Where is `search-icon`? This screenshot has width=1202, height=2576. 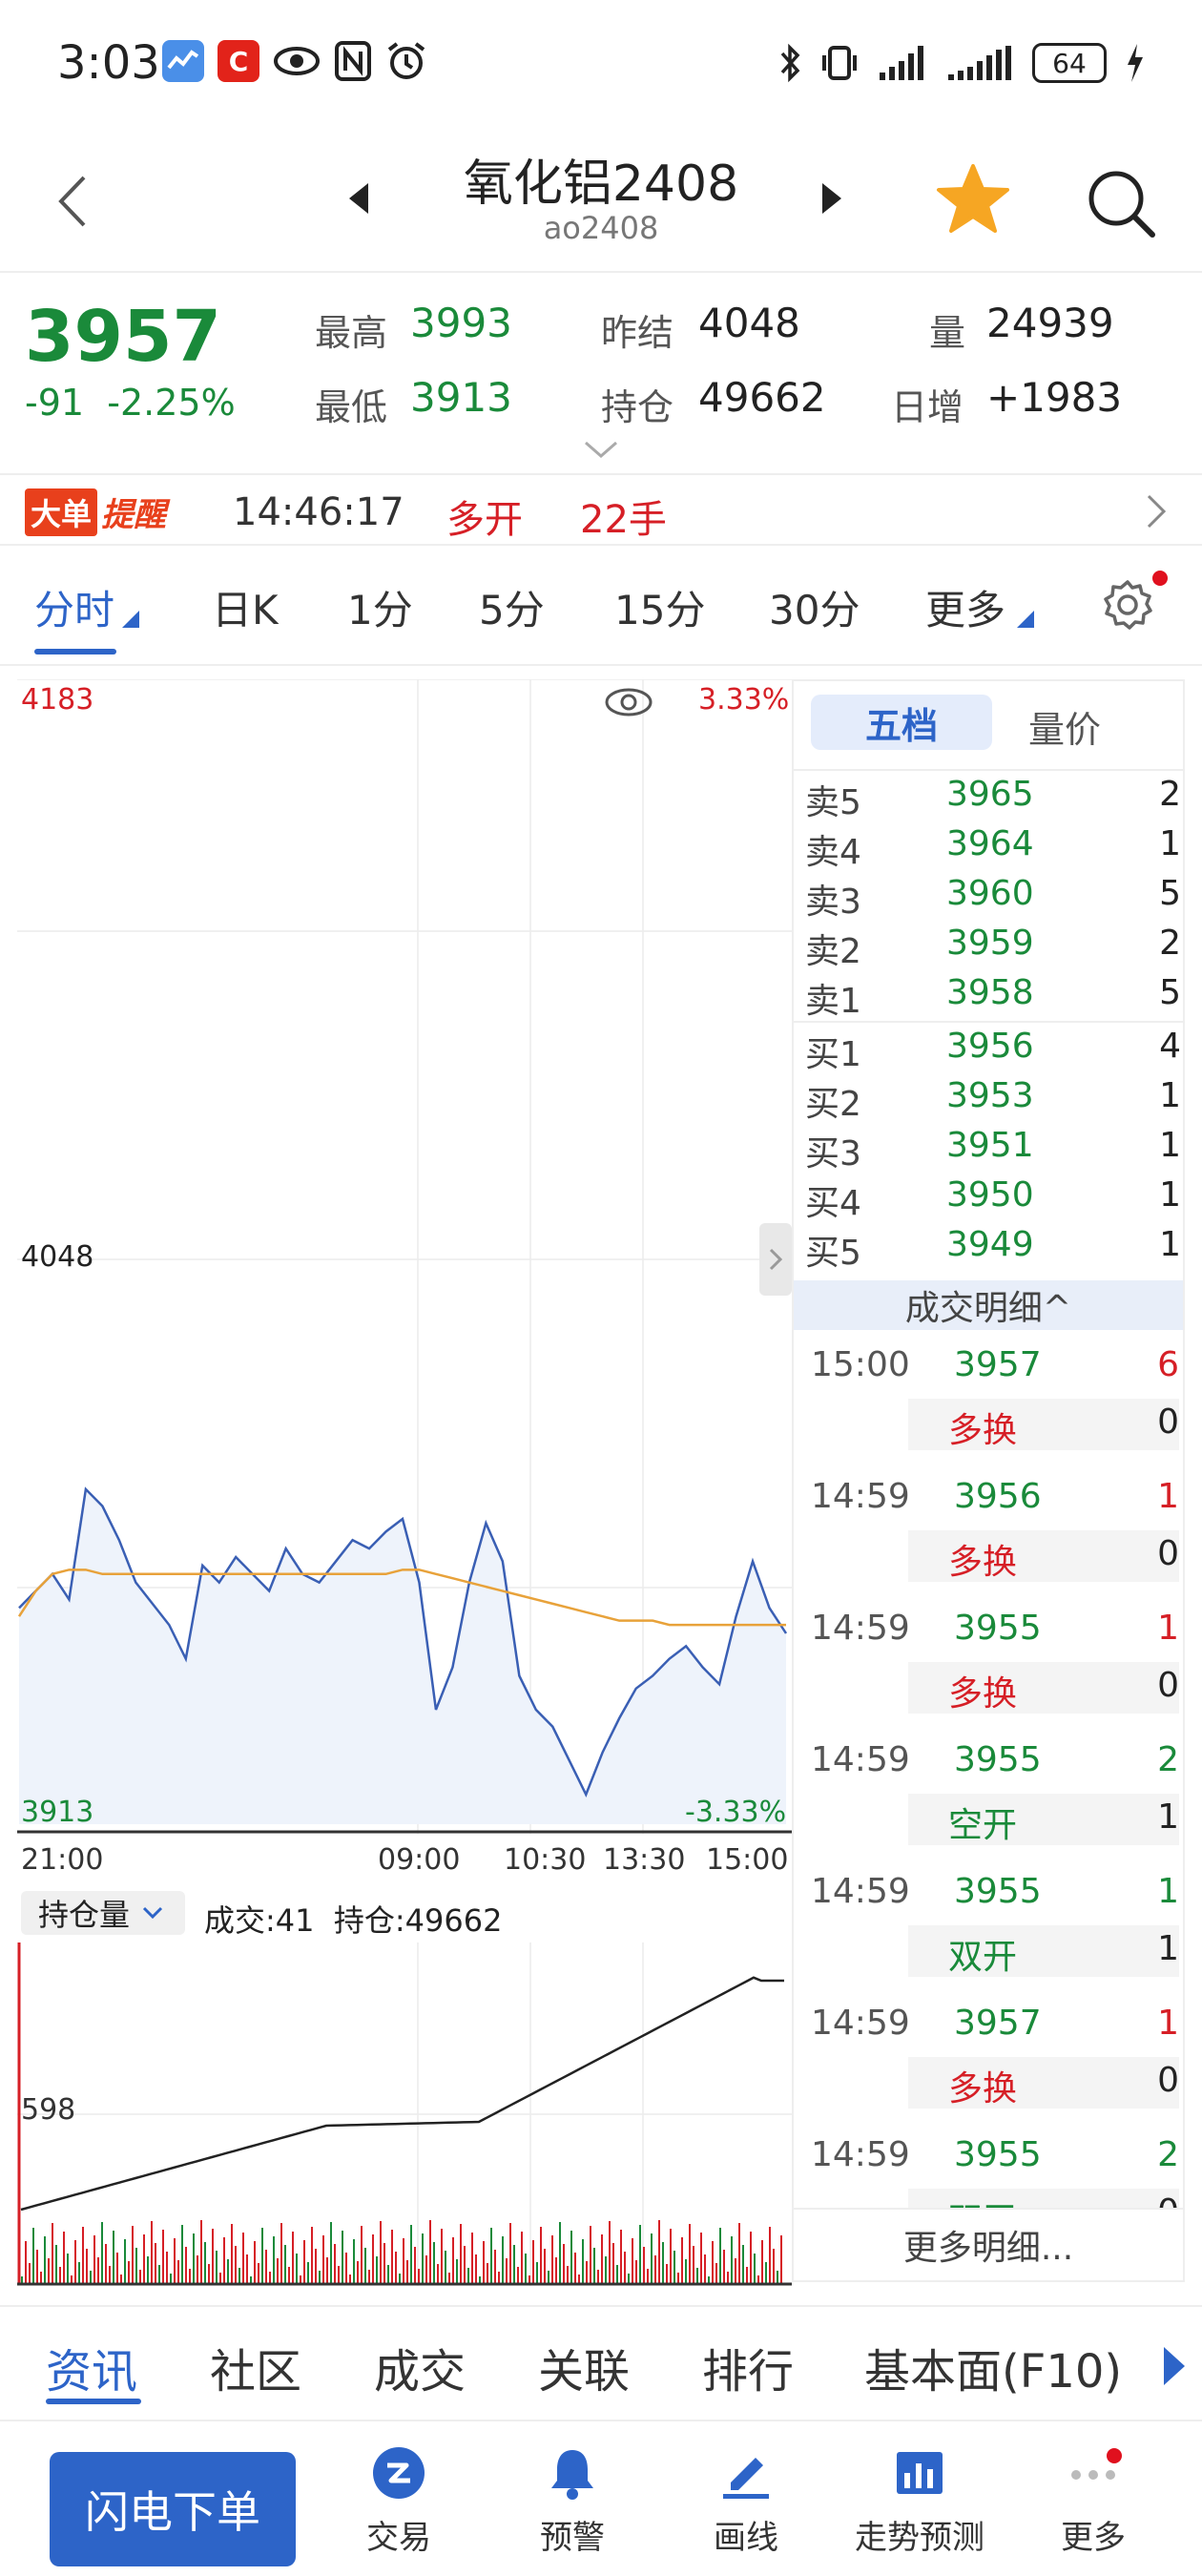 search-icon is located at coordinates (1121, 203).